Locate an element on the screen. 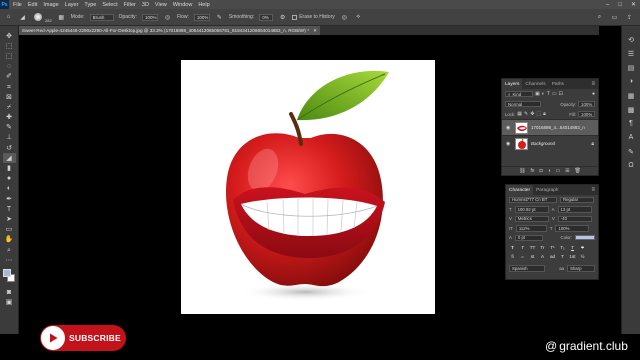 This screenshot has width=640, height=360. properties-icon: ☰ is located at coordinates (631, 53).